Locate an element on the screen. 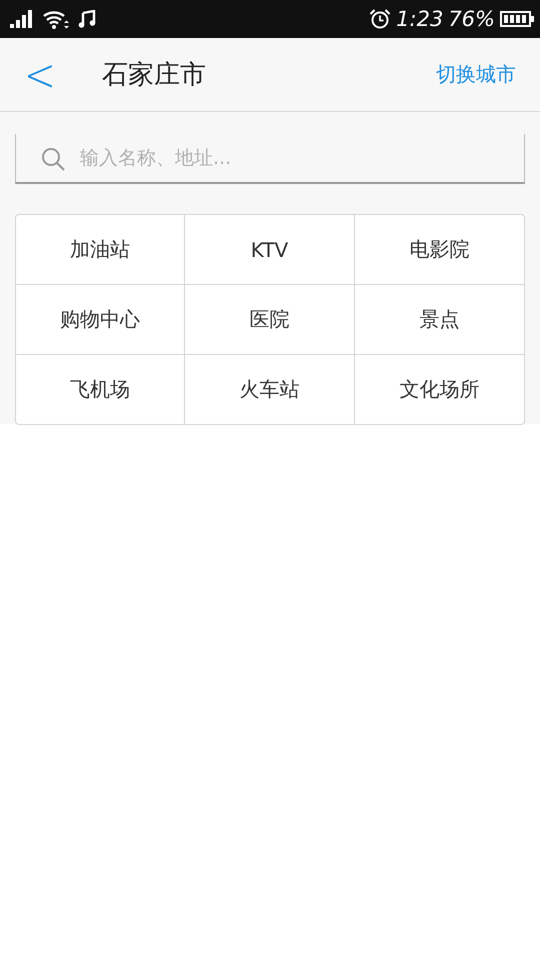 The height and width of the screenshot is (960, 540). category-item: 医院 is located at coordinates (270, 320).